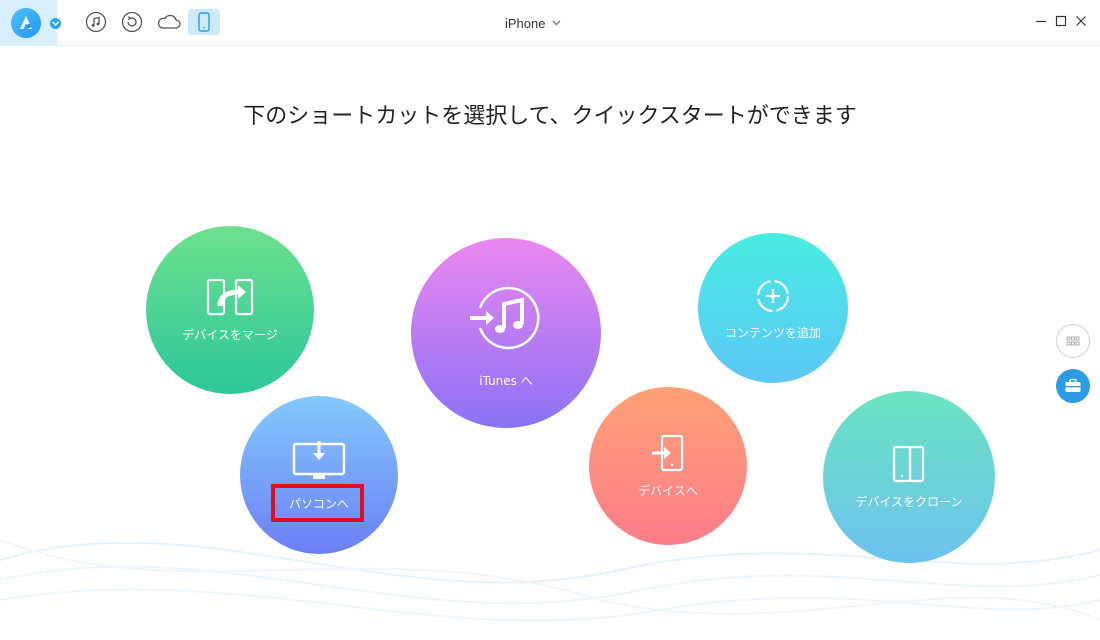 The height and width of the screenshot is (640, 1100). Describe the element at coordinates (169, 22) in the screenshot. I see `cloud-icon` at that location.